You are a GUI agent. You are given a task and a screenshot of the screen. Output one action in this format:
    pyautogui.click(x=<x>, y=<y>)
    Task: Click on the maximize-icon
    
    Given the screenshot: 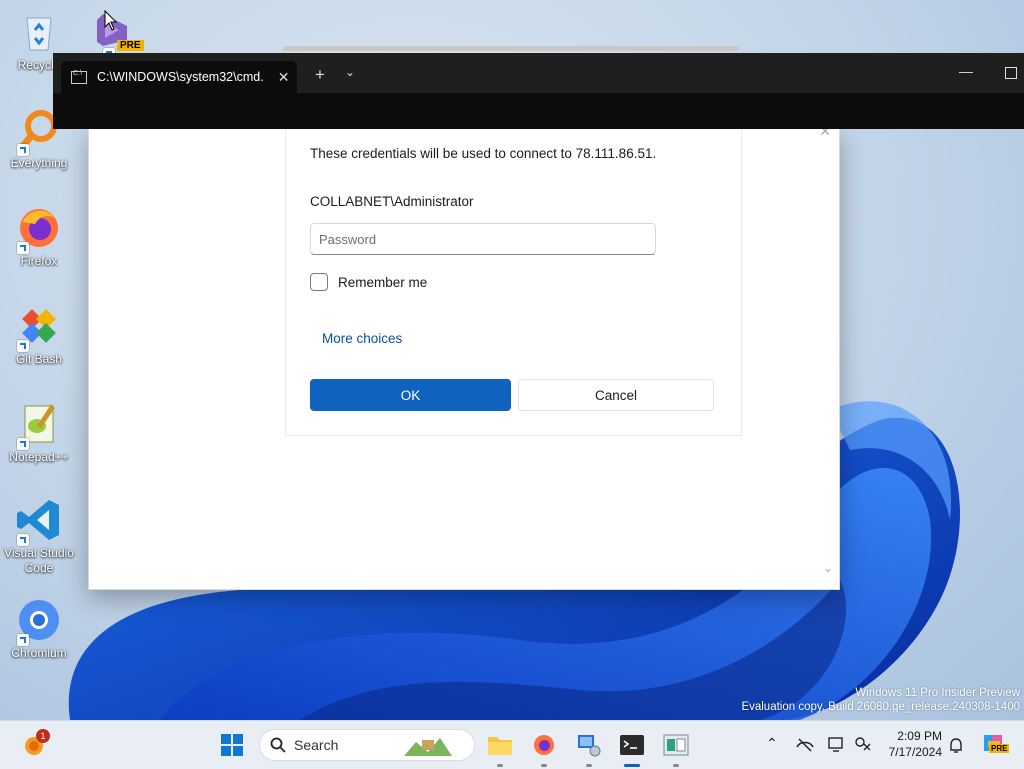 What is the action you would take?
    pyautogui.click(x=1011, y=73)
    